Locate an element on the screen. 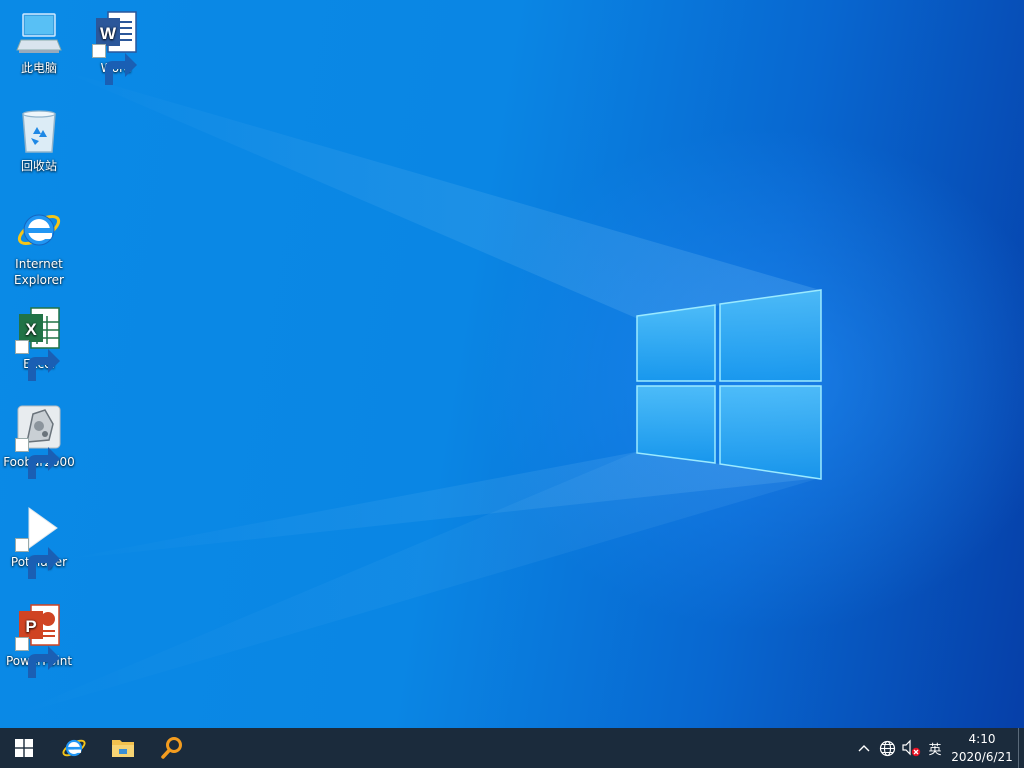  svg-text: X is located at coordinates (31, 329).